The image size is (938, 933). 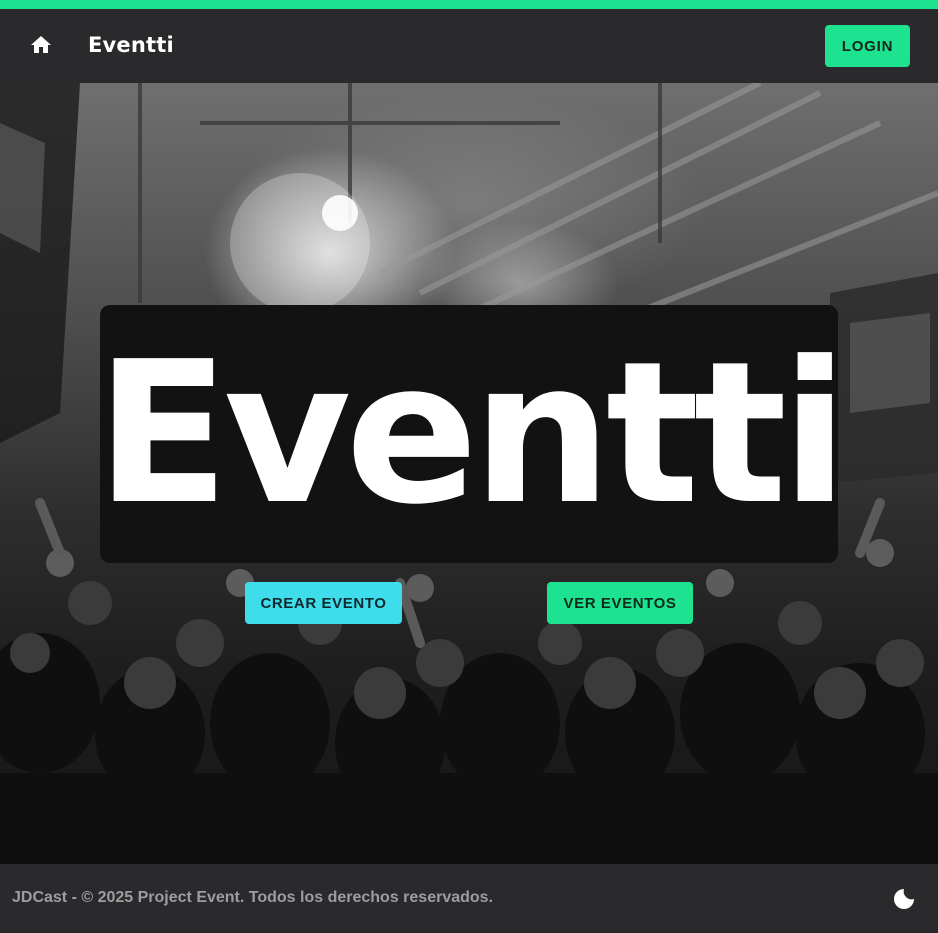 What do you see at coordinates (904, 899) in the screenshot?
I see `moon-icon` at bounding box center [904, 899].